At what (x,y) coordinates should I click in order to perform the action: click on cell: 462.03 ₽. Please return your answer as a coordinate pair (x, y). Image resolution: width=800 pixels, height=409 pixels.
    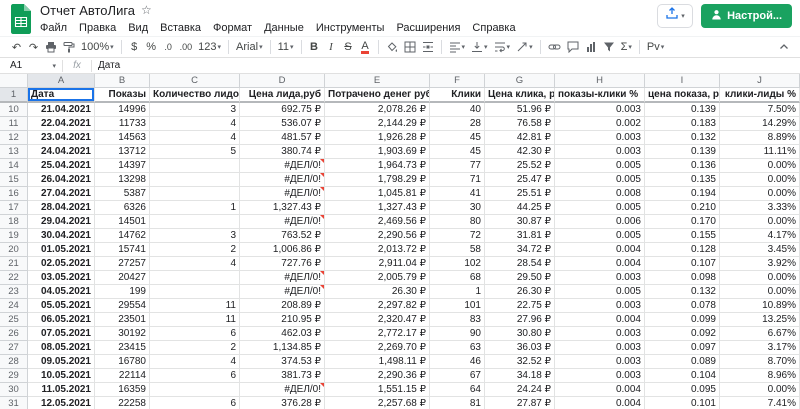
    Looking at the image, I should click on (282, 334).